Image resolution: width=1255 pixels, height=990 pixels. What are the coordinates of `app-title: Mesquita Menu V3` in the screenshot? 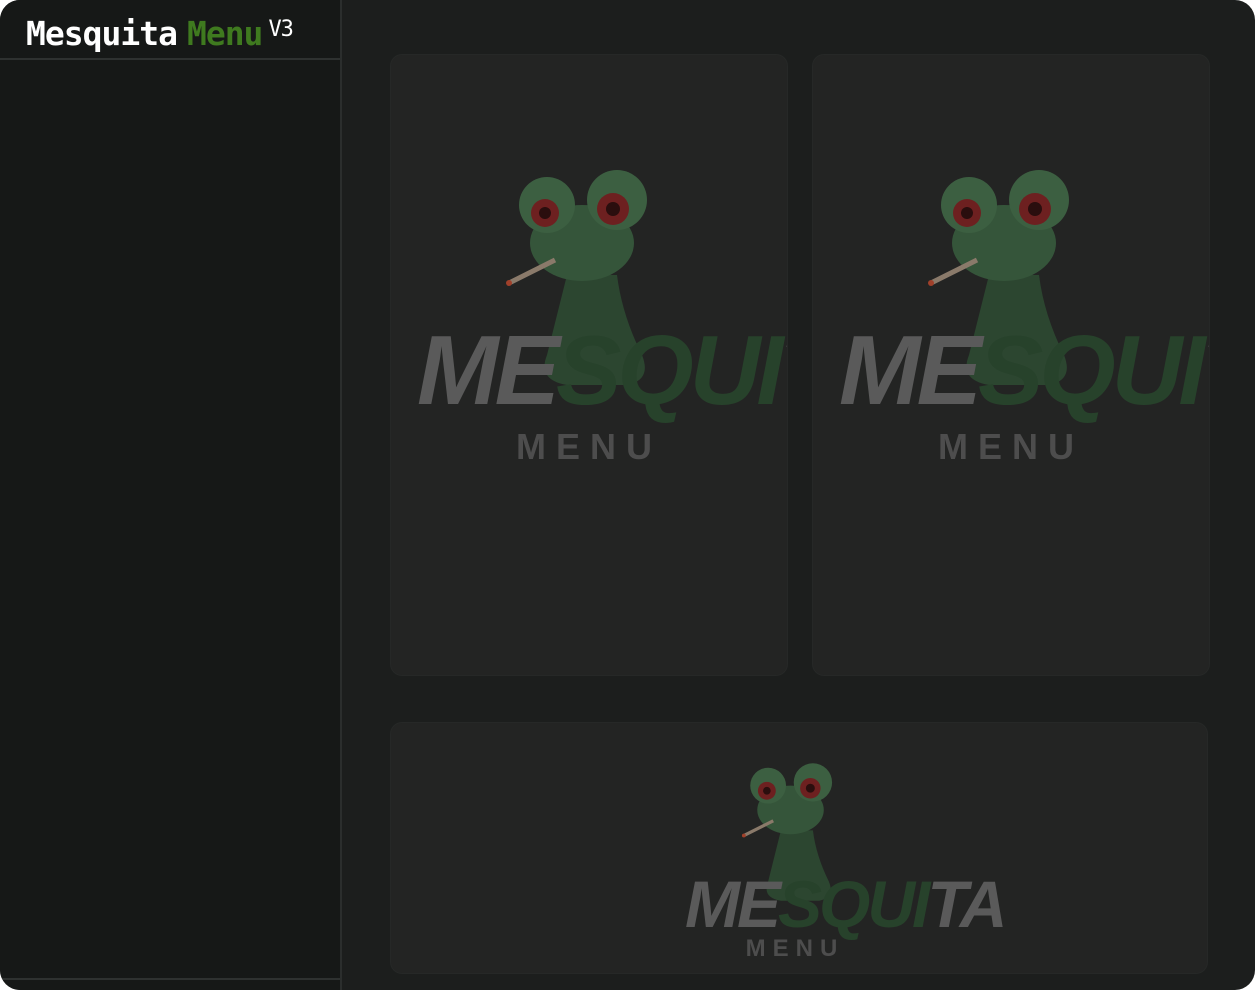 It's located at (160, 34).